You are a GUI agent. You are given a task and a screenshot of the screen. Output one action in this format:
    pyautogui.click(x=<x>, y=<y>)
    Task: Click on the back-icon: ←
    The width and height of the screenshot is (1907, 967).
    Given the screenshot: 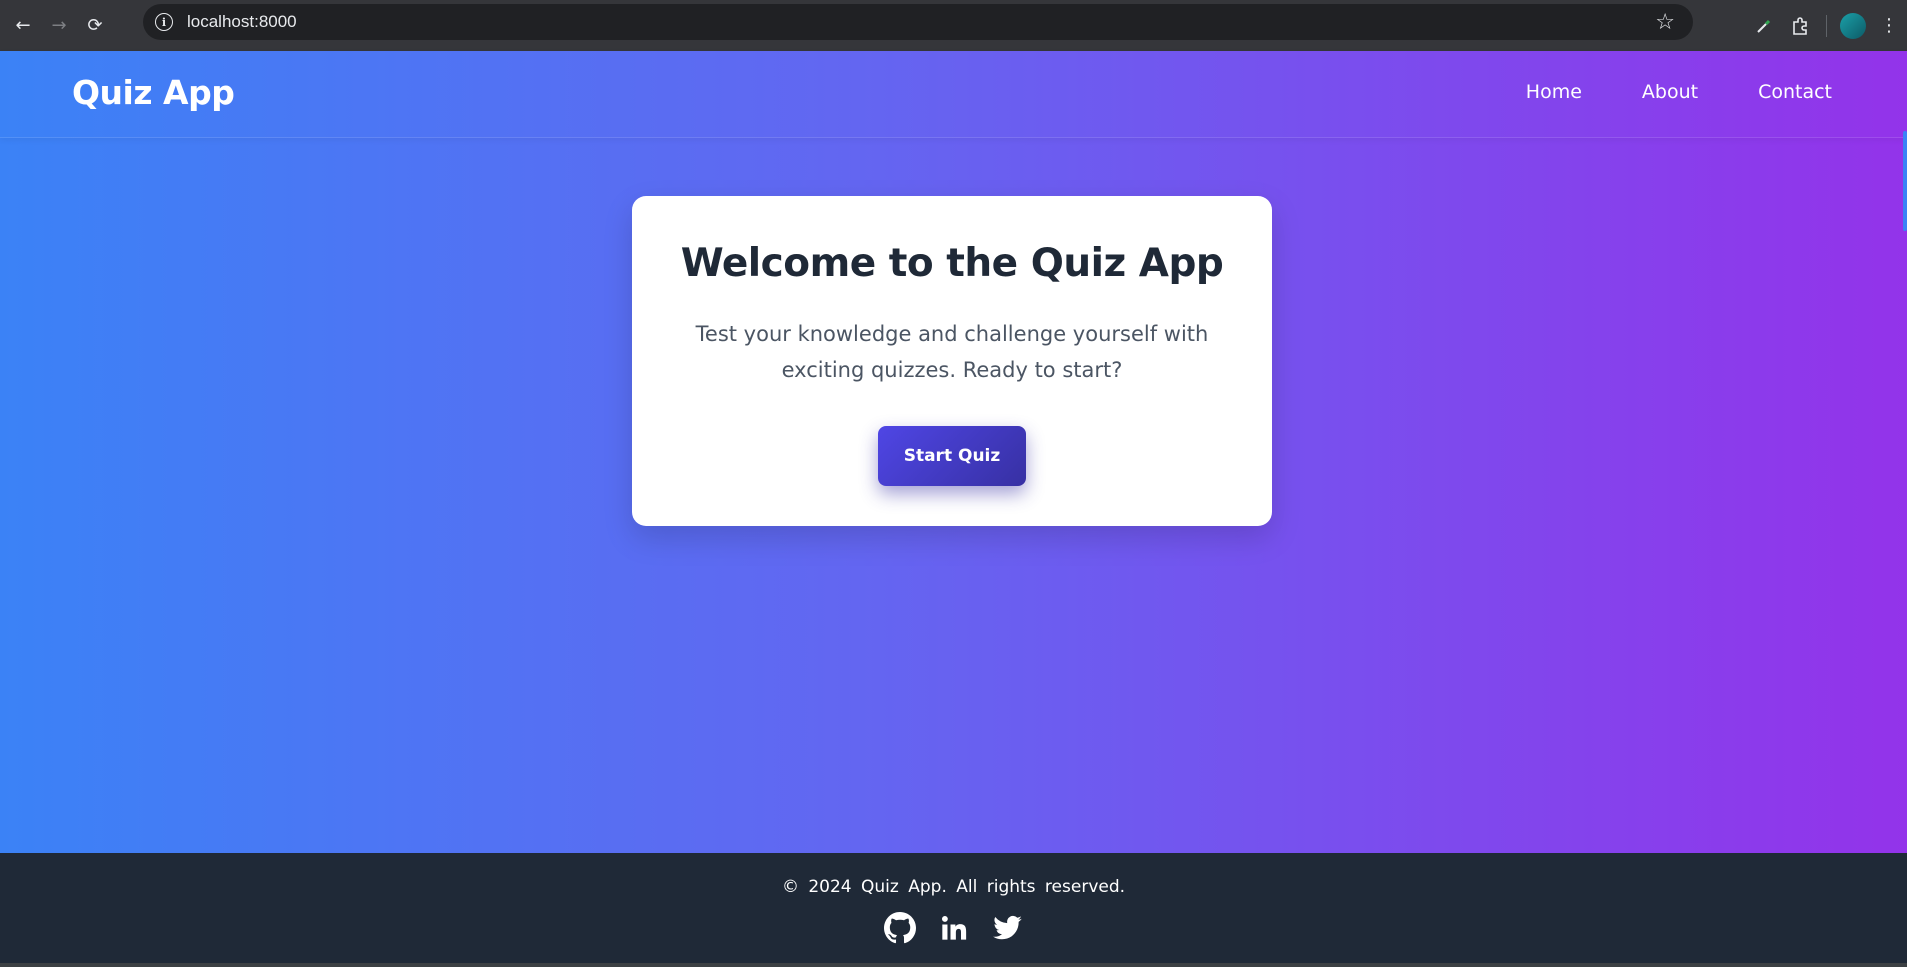 What is the action you would take?
    pyautogui.click(x=23, y=26)
    